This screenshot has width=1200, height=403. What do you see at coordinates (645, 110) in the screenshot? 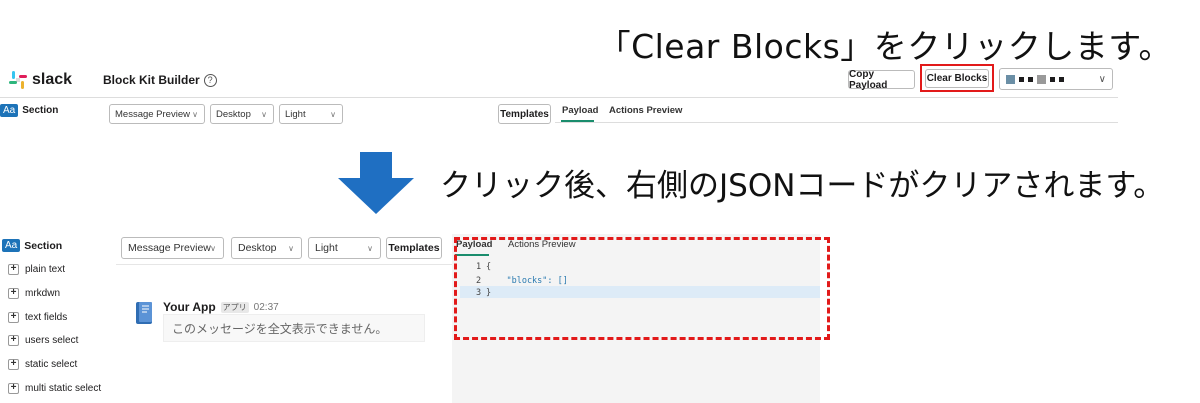
I see `tab-actions-preview: Actions Preview` at bounding box center [645, 110].